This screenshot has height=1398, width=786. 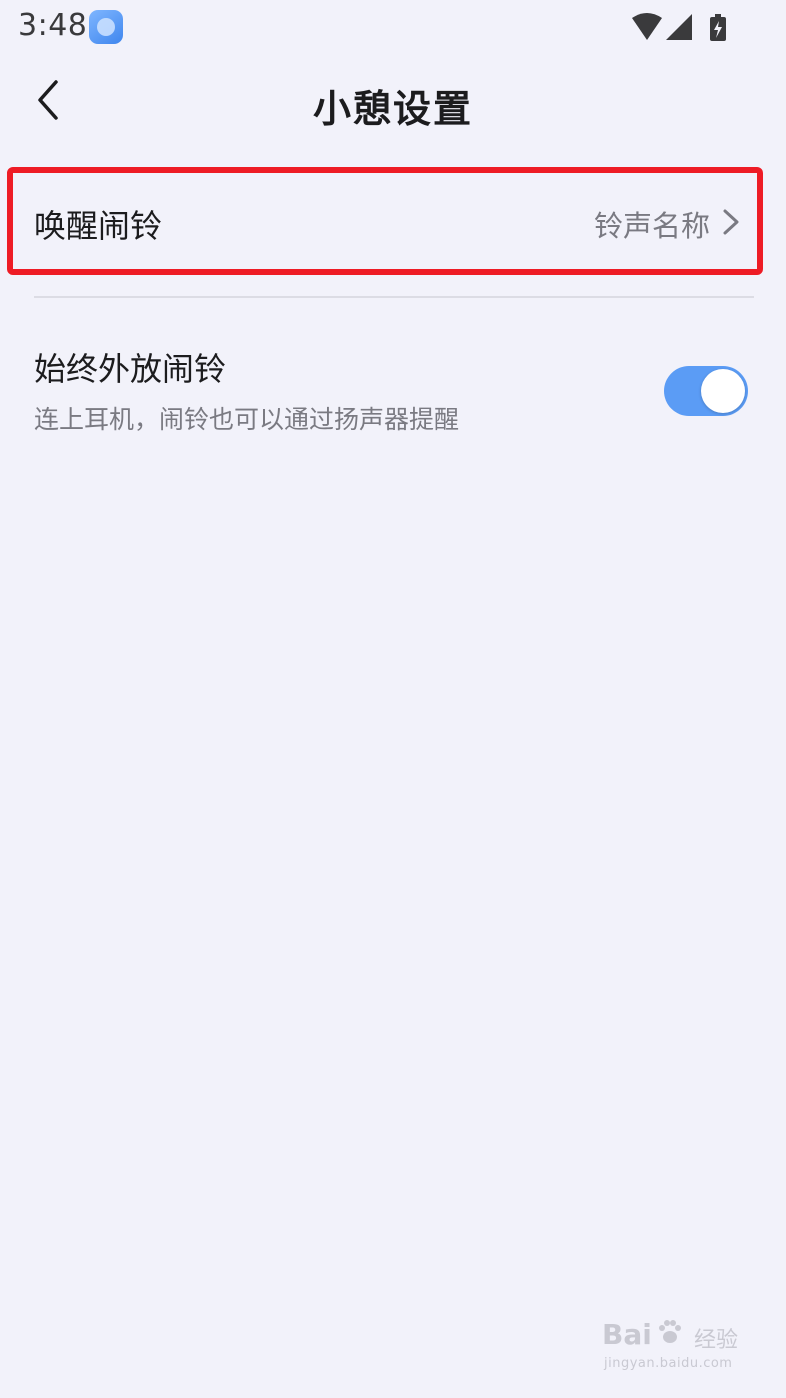 What do you see at coordinates (677, 1348) in the screenshot?
I see `watermark: Bai 经验 jingyan.baidu.com` at bounding box center [677, 1348].